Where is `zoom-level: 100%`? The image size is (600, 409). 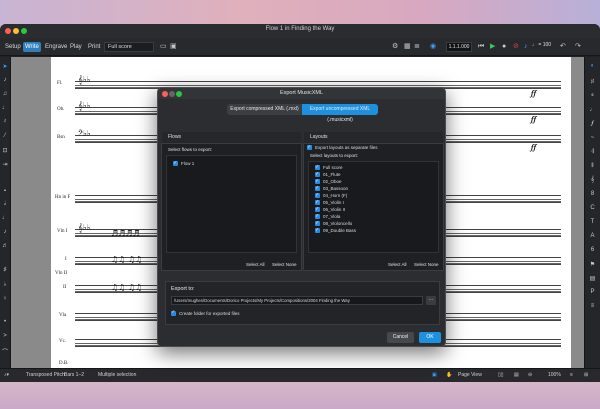
zoom-level: 100% is located at coordinates (554, 375).